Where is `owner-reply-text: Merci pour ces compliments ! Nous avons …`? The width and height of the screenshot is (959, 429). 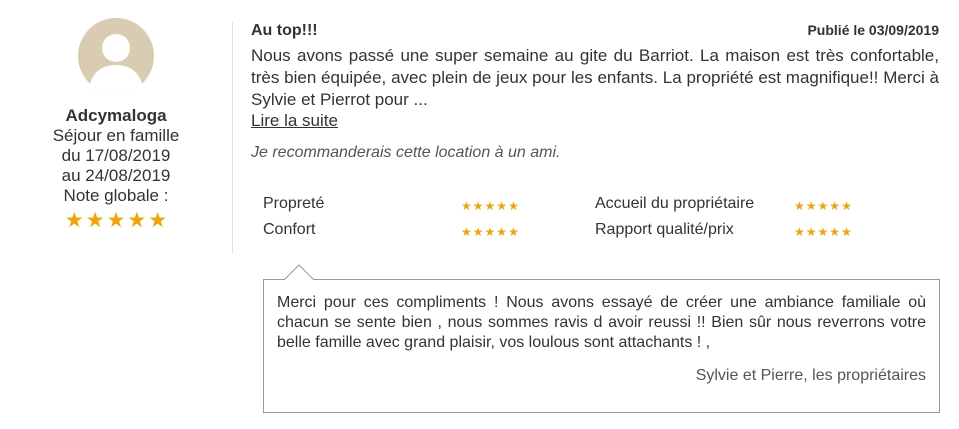
owner-reply-text: Merci pour ces compliments ! Nous avons … is located at coordinates (601, 322).